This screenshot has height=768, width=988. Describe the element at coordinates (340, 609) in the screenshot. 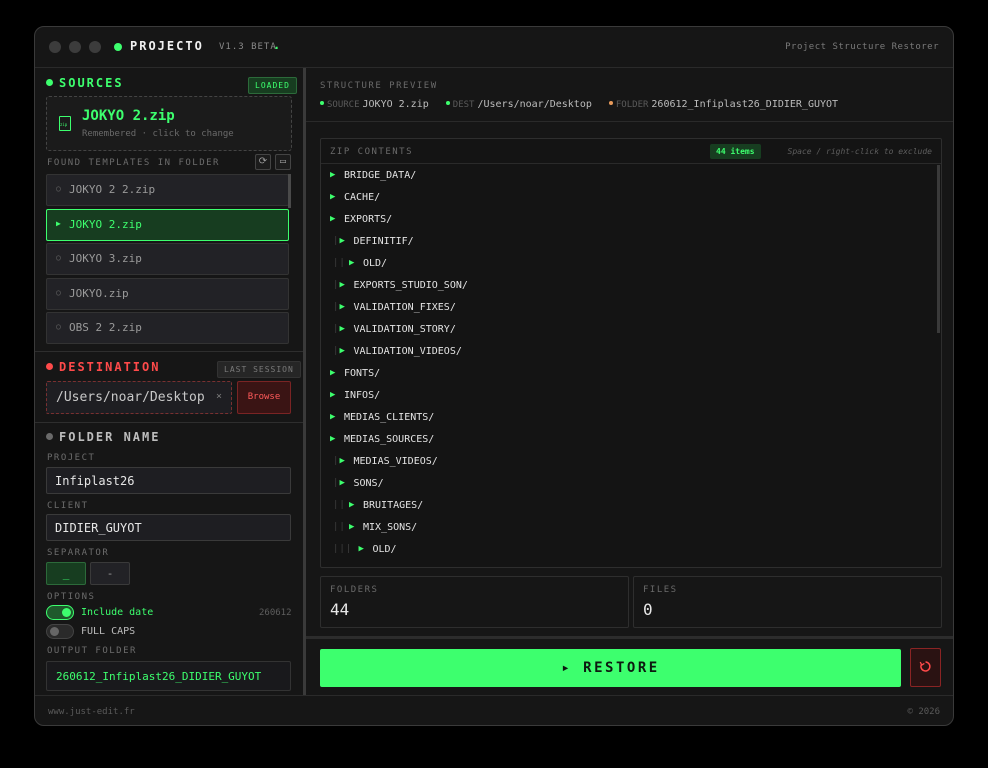

I see `folders-count: 44` at that location.